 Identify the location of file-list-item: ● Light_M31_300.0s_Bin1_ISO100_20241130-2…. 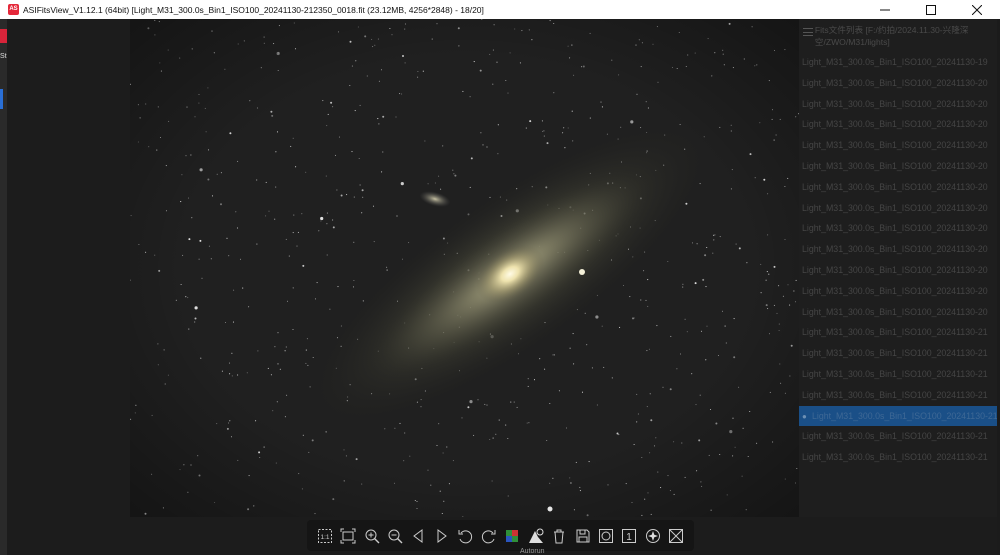
(898, 416).